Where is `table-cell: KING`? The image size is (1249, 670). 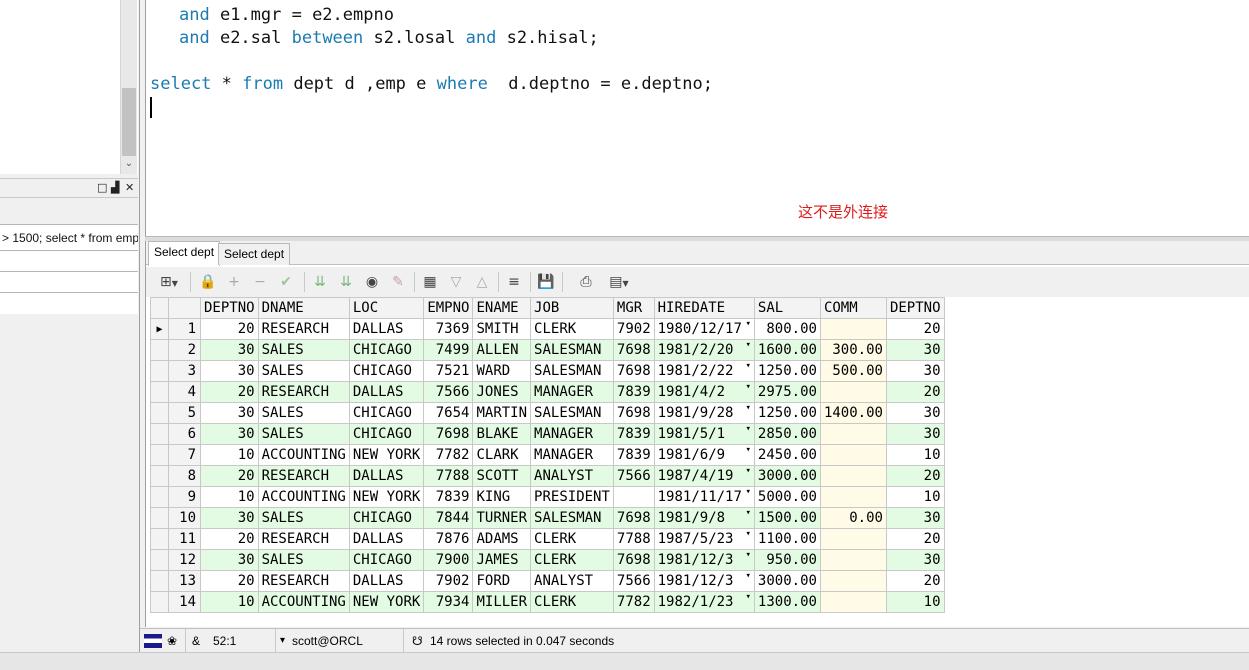
table-cell: KING is located at coordinates (502, 497).